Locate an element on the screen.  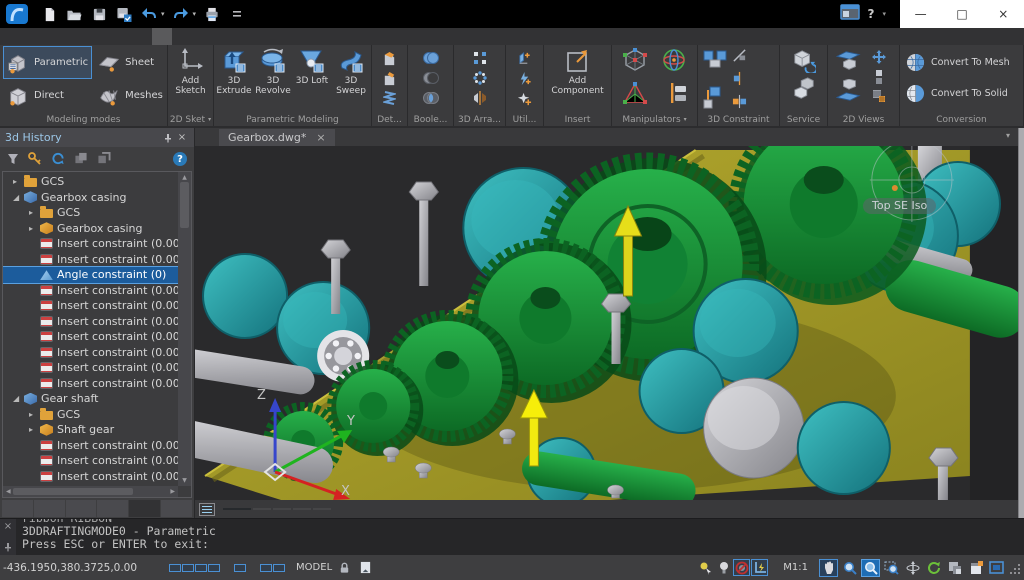
scale-manipulator-icon is located at coordinates (635, 95).